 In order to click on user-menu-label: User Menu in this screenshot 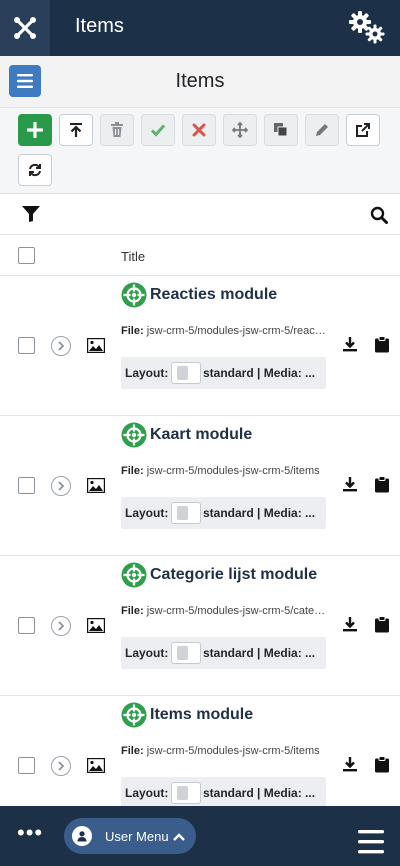, I will do `click(137, 836)`.